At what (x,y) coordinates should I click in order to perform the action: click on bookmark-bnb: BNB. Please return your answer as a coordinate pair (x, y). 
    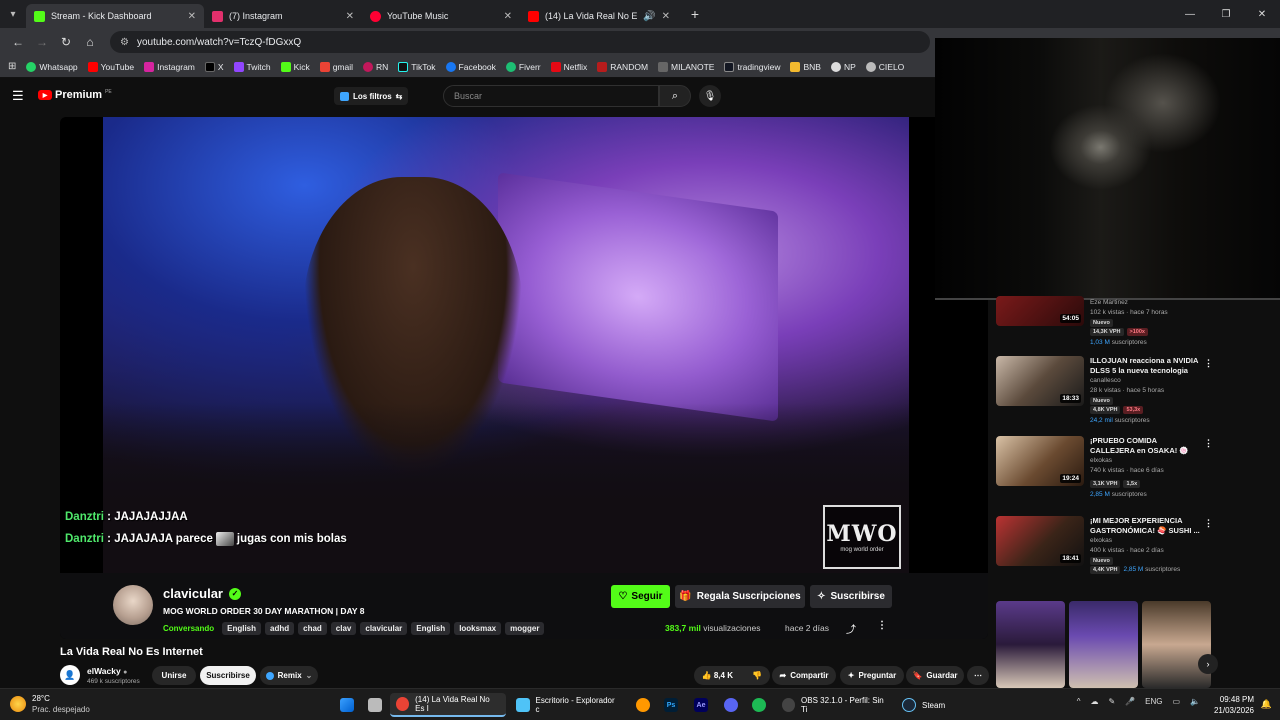
    Looking at the image, I should click on (805, 66).